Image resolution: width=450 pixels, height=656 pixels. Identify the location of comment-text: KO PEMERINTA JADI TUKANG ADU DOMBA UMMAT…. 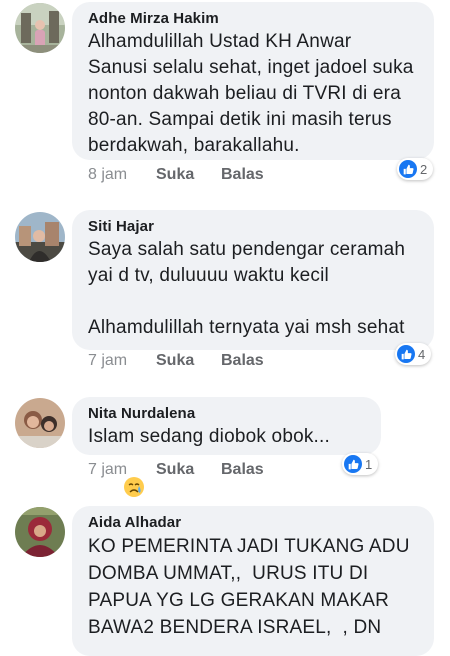
(249, 587).